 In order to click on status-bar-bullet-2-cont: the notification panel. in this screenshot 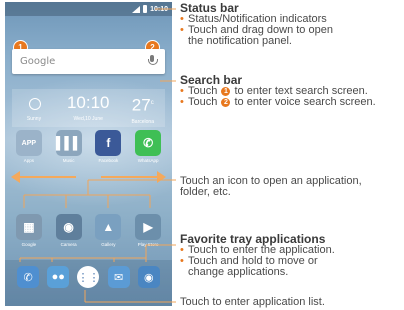, I will do `click(240, 41)`.